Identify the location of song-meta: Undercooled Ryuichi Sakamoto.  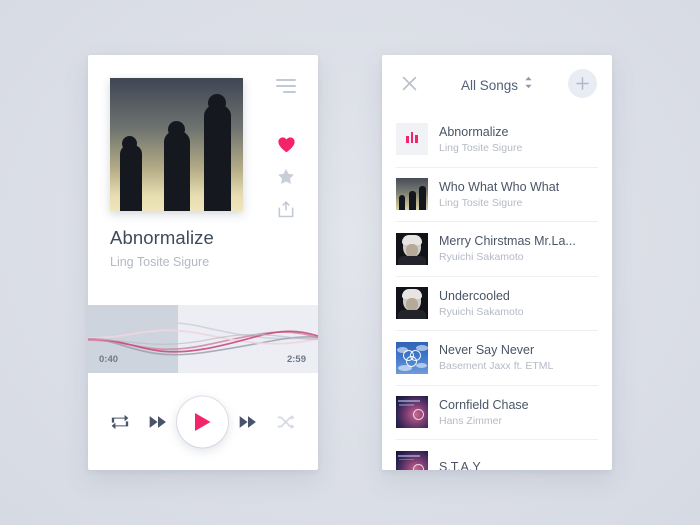
(481, 303).